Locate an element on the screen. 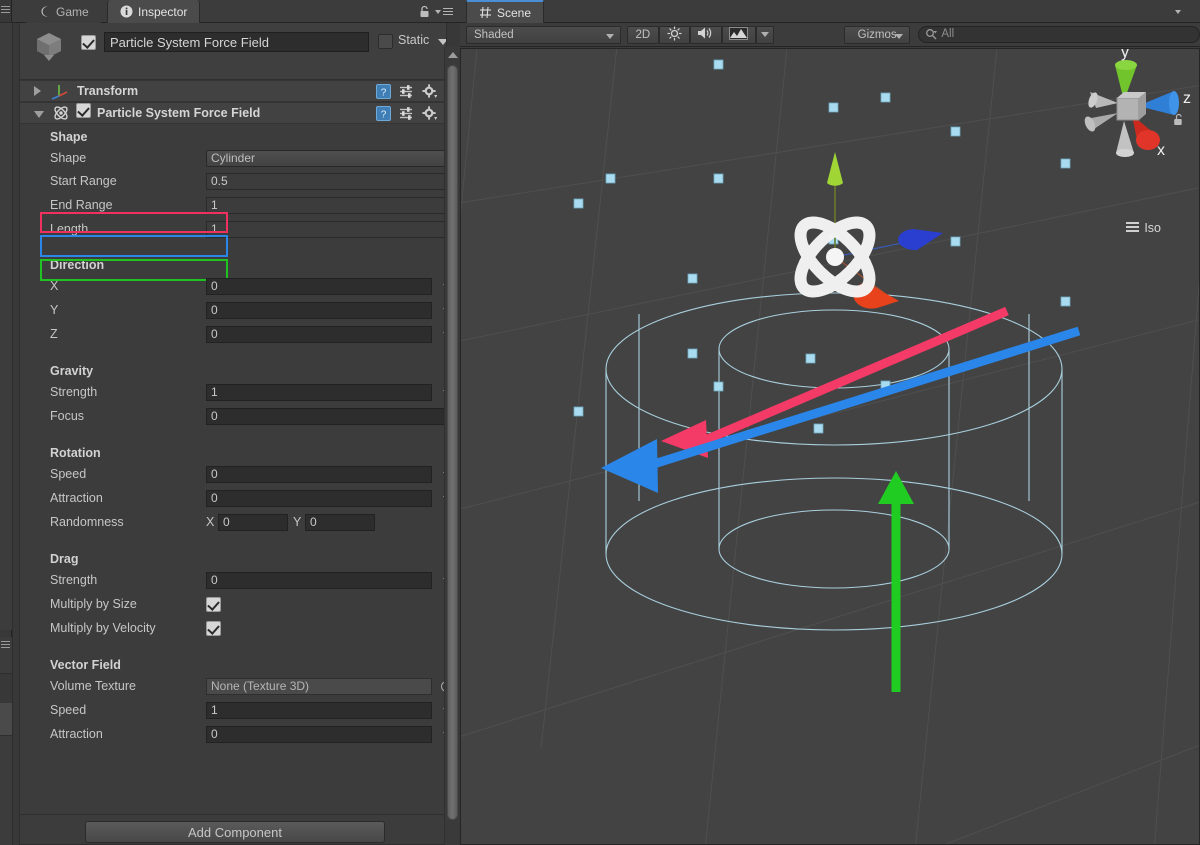 The height and width of the screenshot is (845, 1200). component-force-field-buttons: ? is located at coordinates (407, 116).